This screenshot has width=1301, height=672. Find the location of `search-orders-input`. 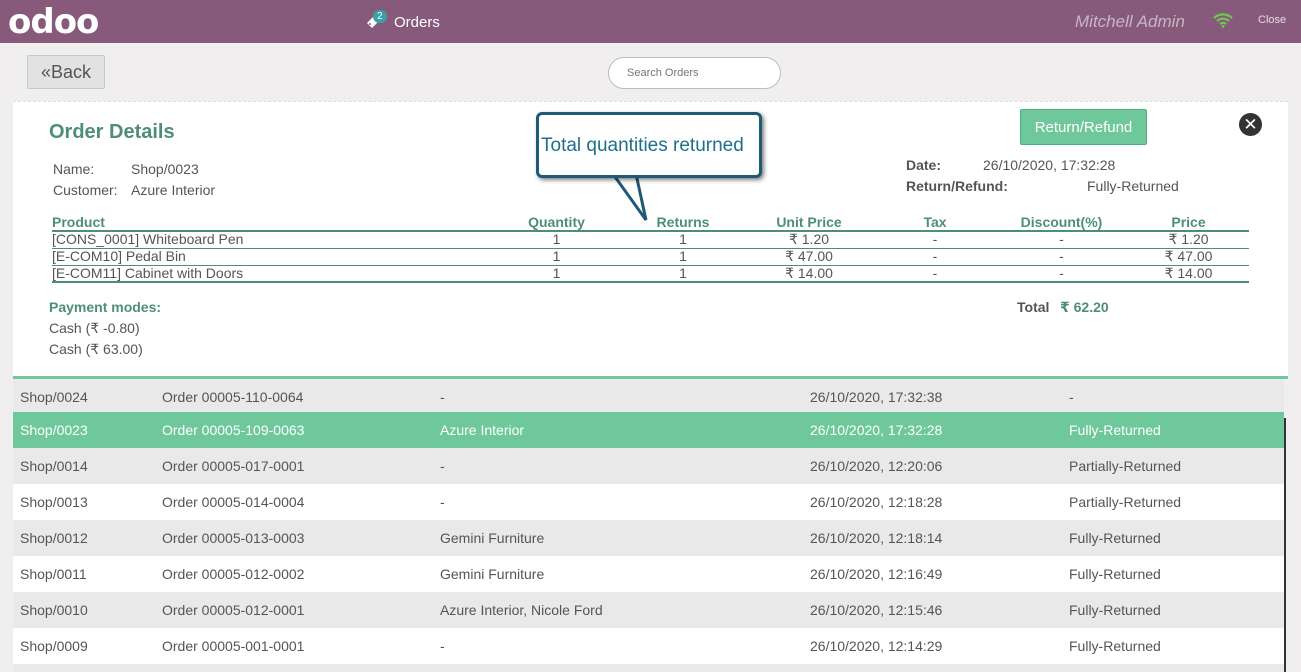

search-orders-input is located at coordinates (694, 73).